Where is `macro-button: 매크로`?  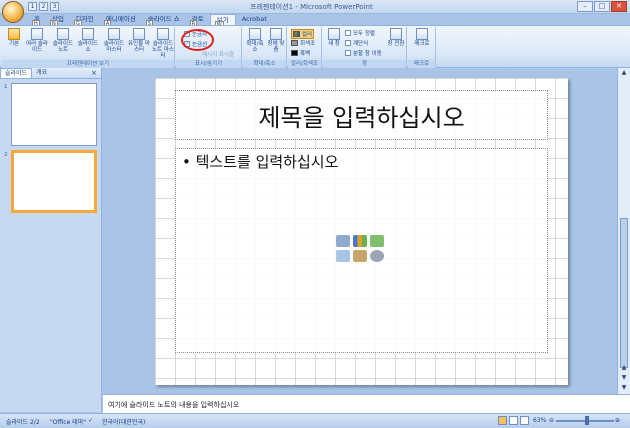
macro-button: 매크로 is located at coordinates (422, 37).